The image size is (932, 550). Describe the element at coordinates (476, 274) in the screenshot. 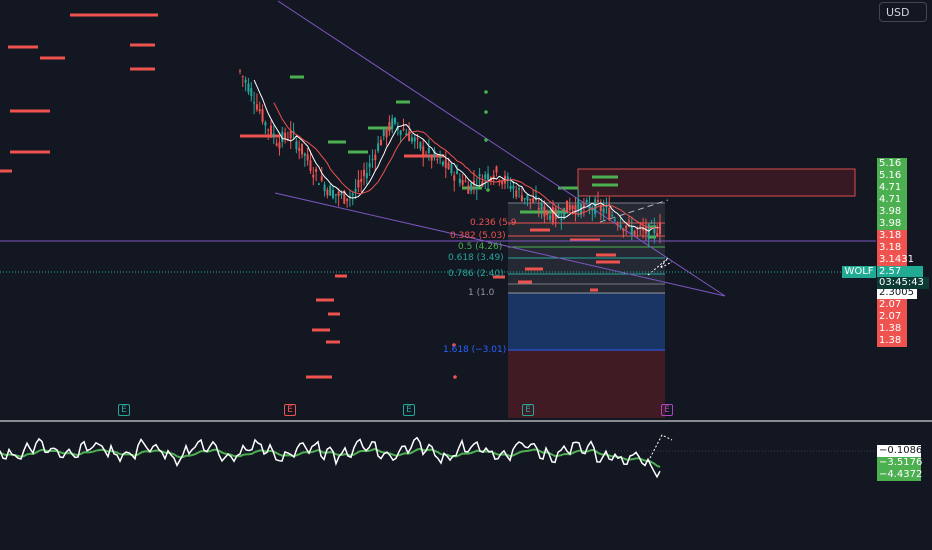

I see `fib-label: 0.786 (2.40)` at that location.